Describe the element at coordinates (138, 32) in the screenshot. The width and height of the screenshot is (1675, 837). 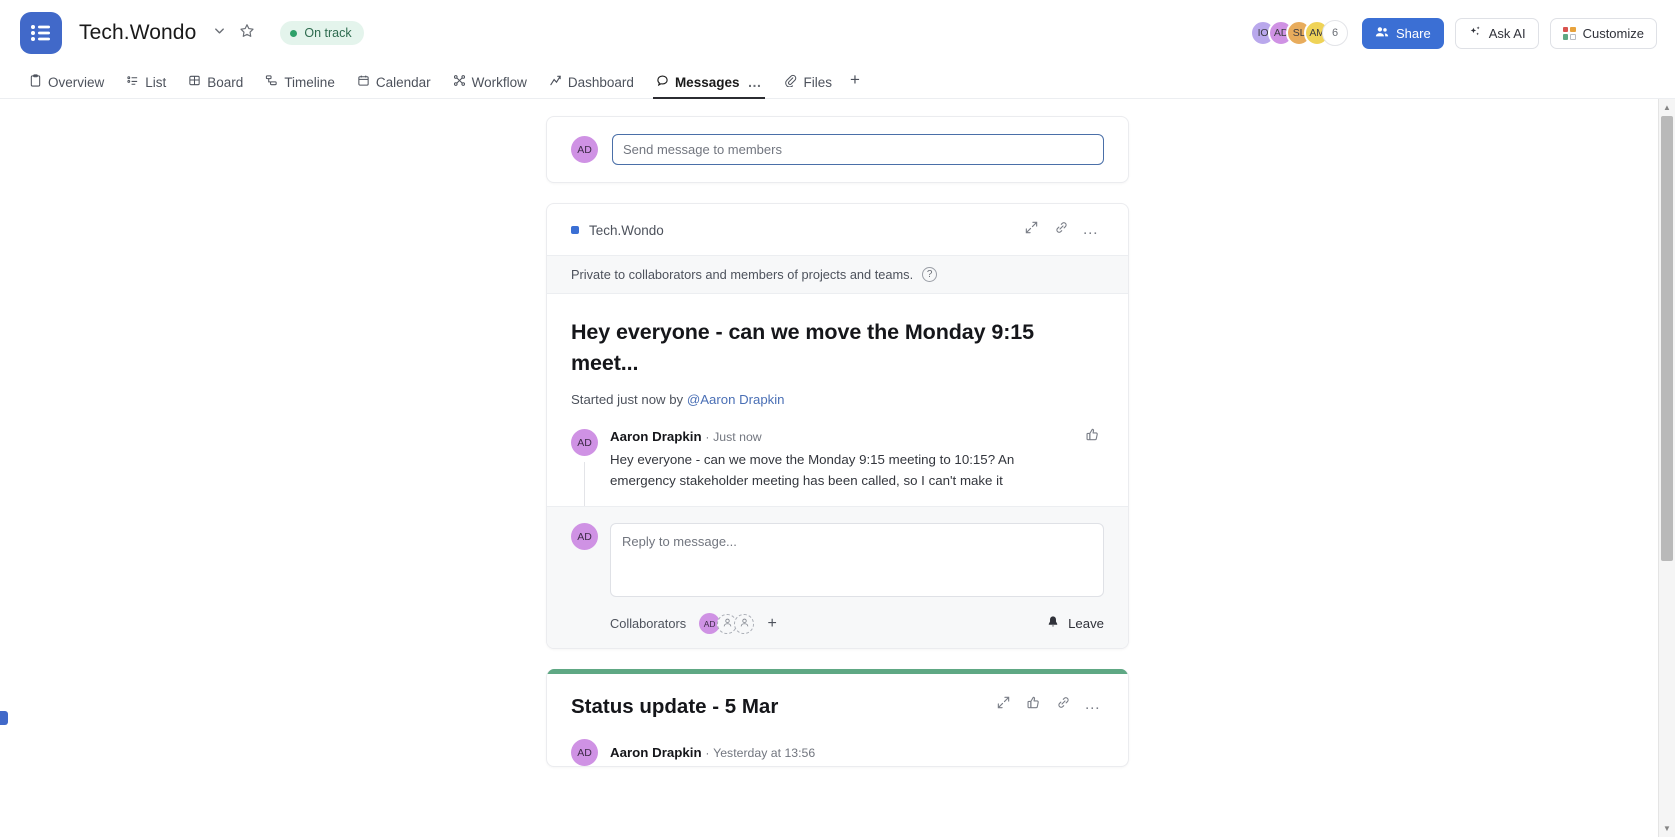
I see `page-title: Tech.Wondo` at that location.